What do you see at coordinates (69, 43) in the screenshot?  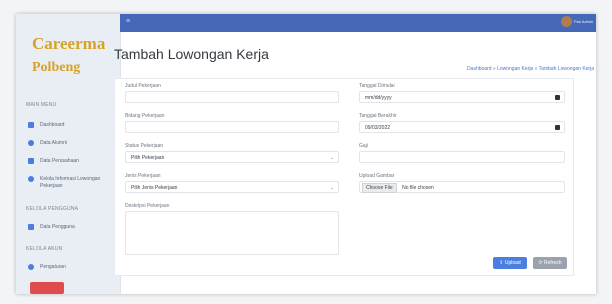 I see `brand-title: Careerma` at bounding box center [69, 43].